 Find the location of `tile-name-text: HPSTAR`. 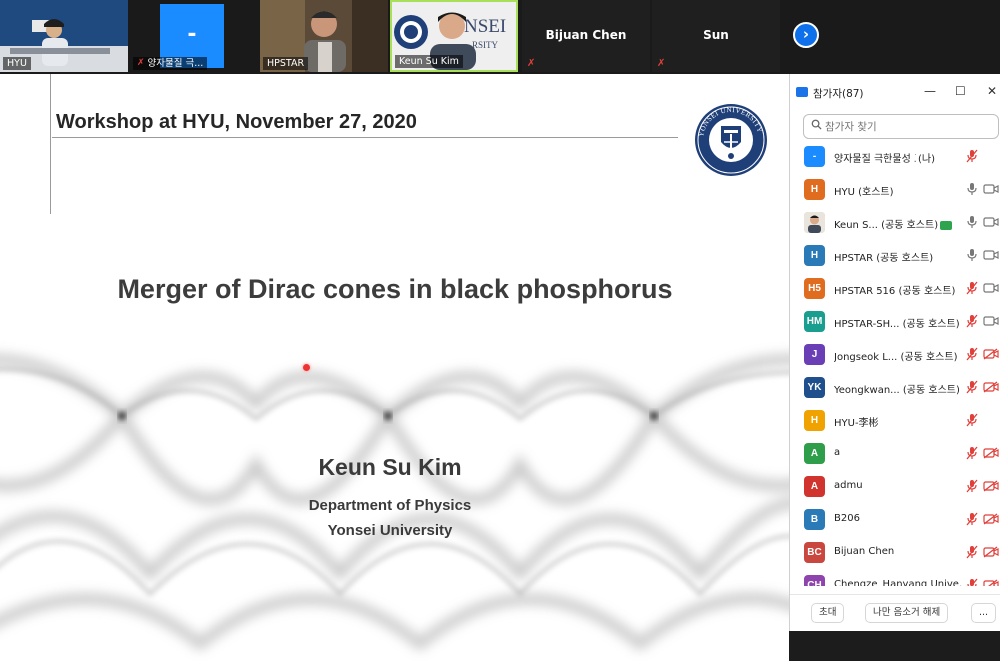

tile-name-text: HPSTAR is located at coordinates (286, 63).